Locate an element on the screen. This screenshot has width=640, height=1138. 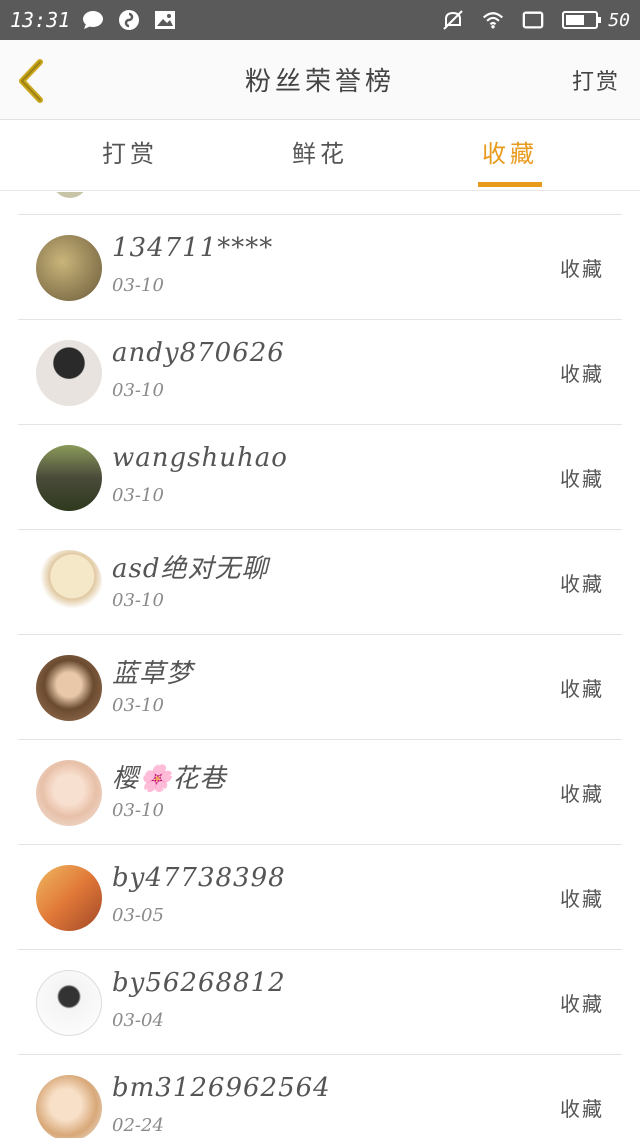
fan-date: 03-05 is located at coordinates (138, 915).